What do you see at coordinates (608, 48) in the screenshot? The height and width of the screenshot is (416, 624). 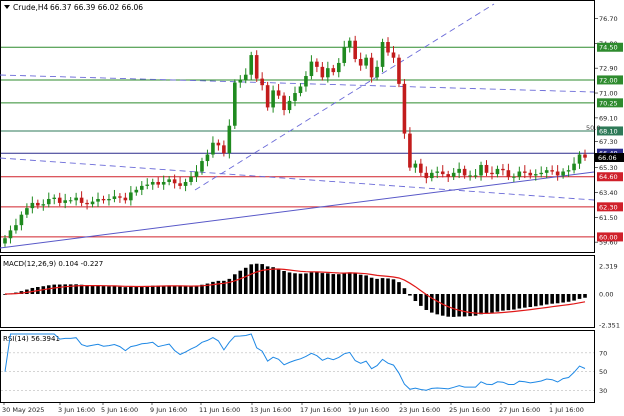 I see `level-label: 74.50` at bounding box center [608, 48].